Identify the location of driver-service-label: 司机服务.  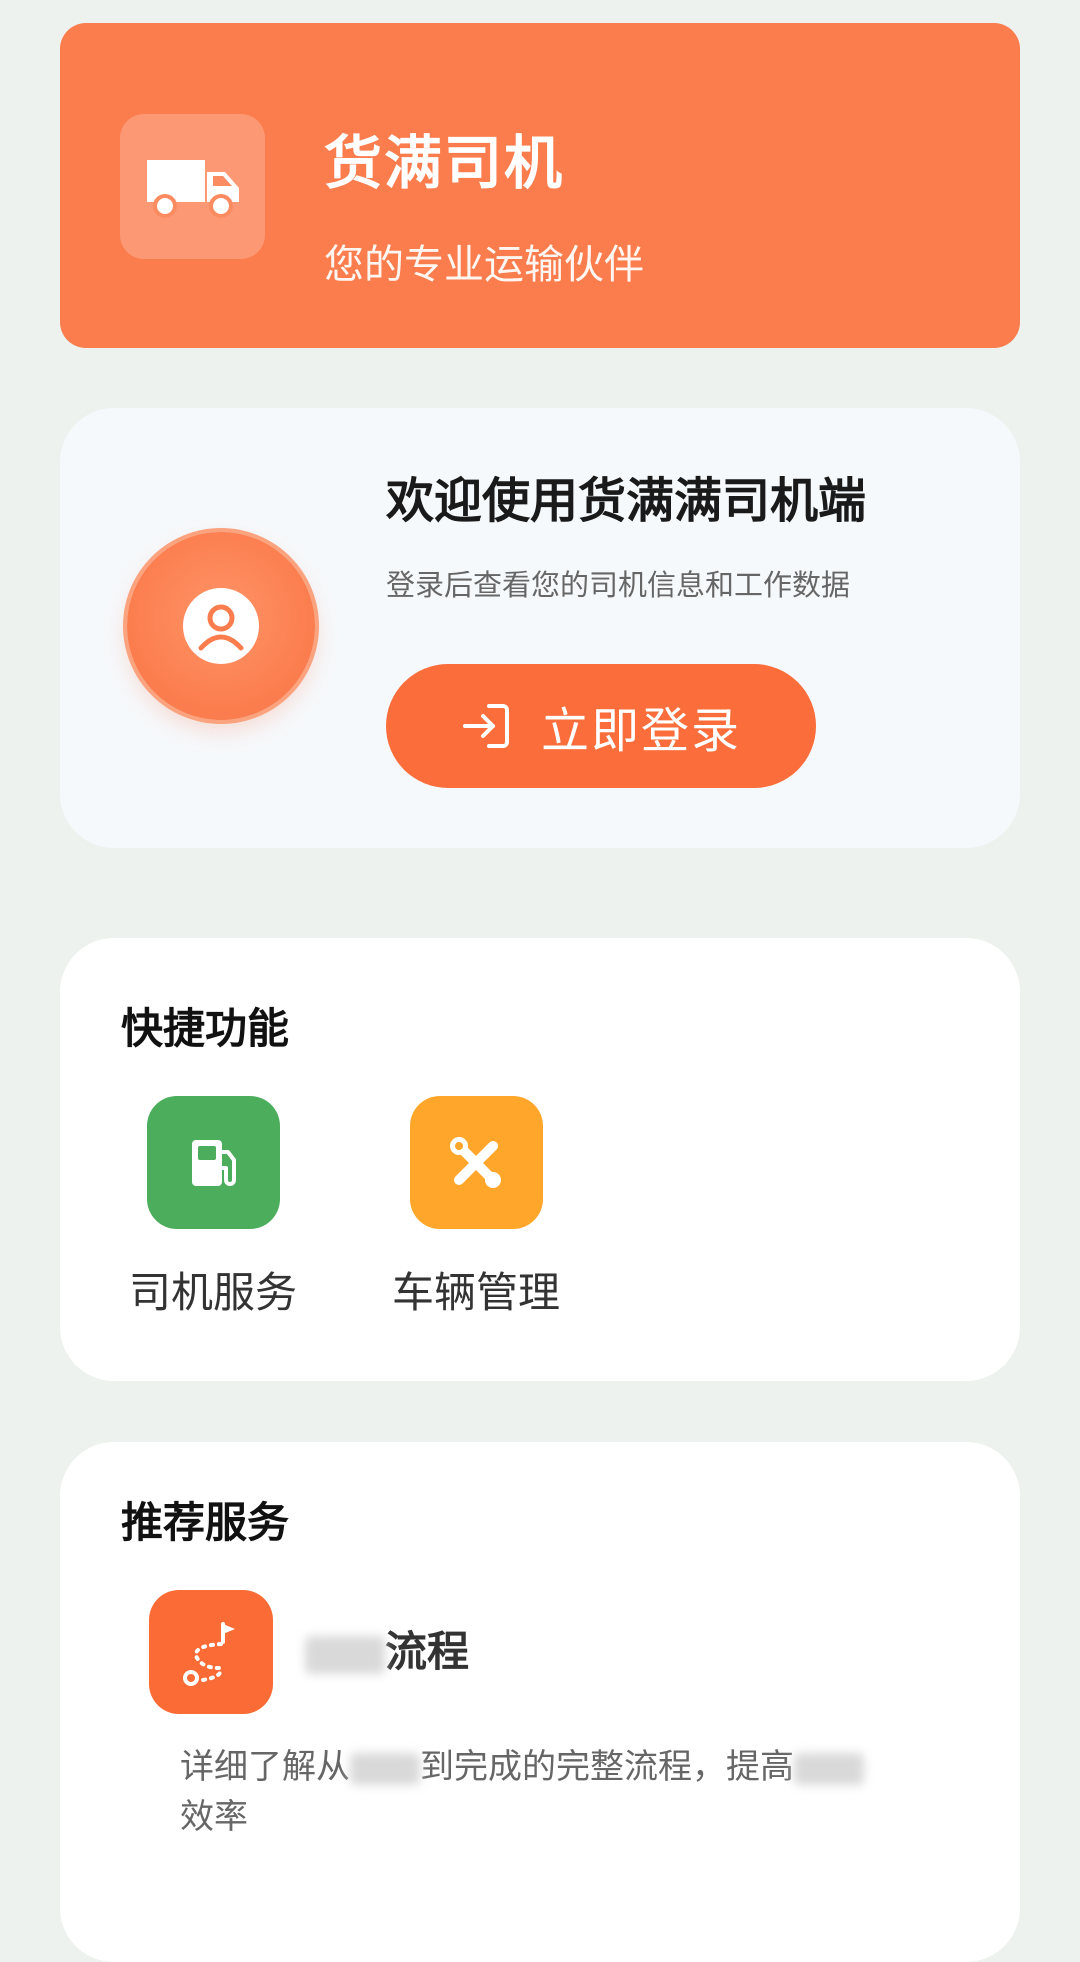
(212, 1292).